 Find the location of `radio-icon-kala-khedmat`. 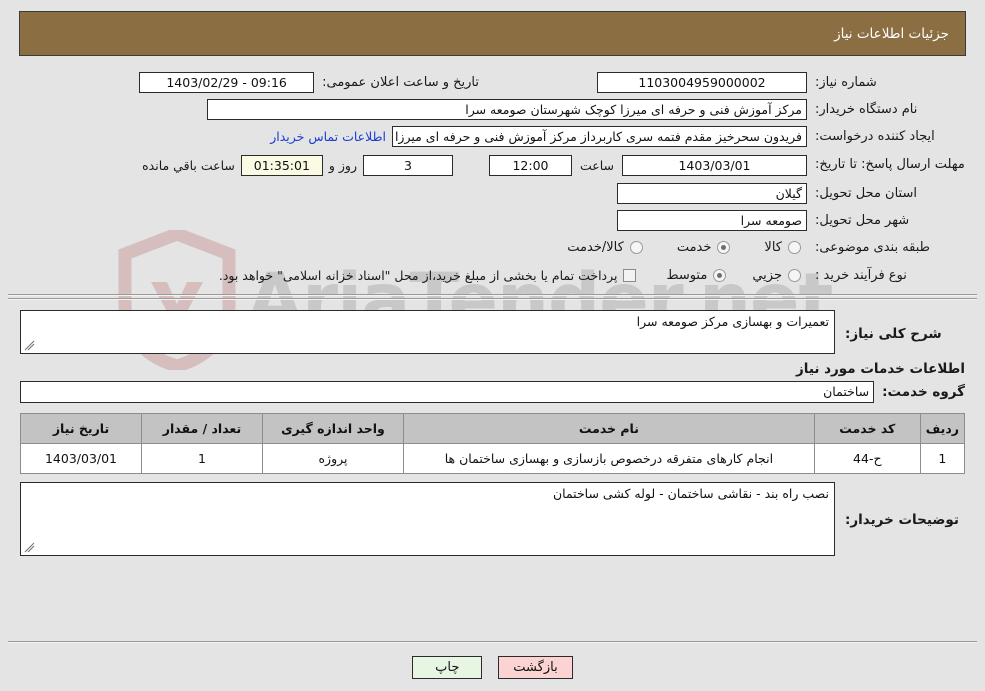

radio-icon-kala-khedmat is located at coordinates (636, 247).